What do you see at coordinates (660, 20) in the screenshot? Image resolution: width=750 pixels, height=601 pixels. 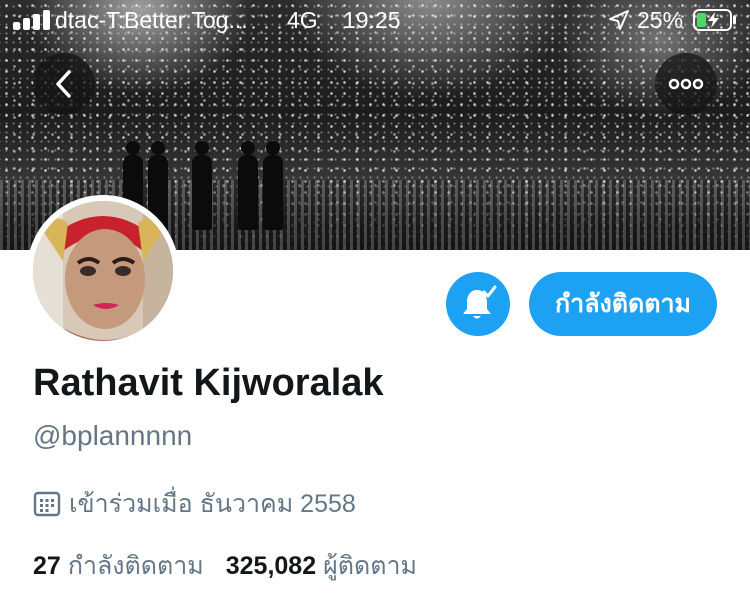 I see `battery-percentage: 25%` at bounding box center [660, 20].